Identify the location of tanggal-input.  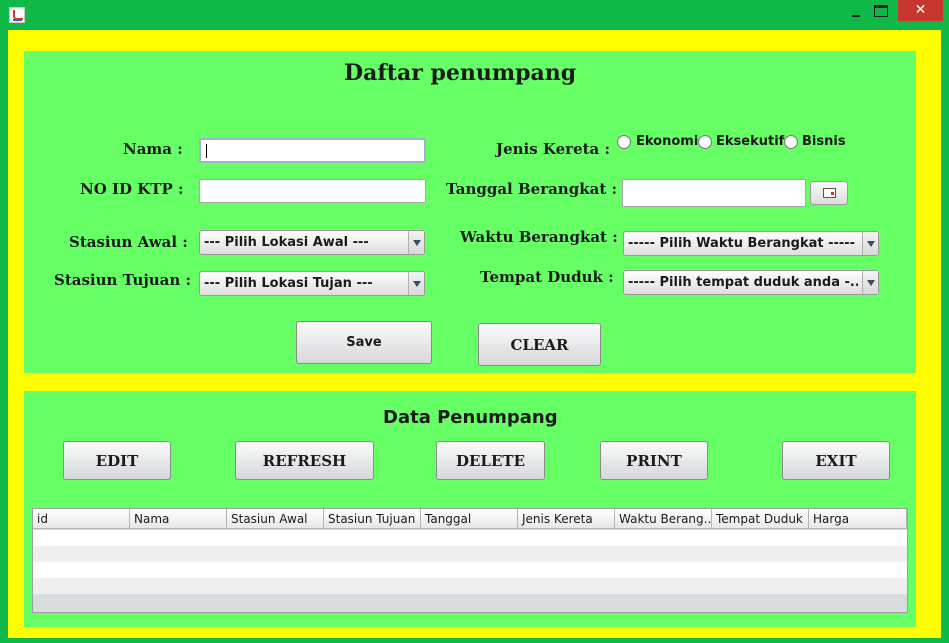
(714, 193).